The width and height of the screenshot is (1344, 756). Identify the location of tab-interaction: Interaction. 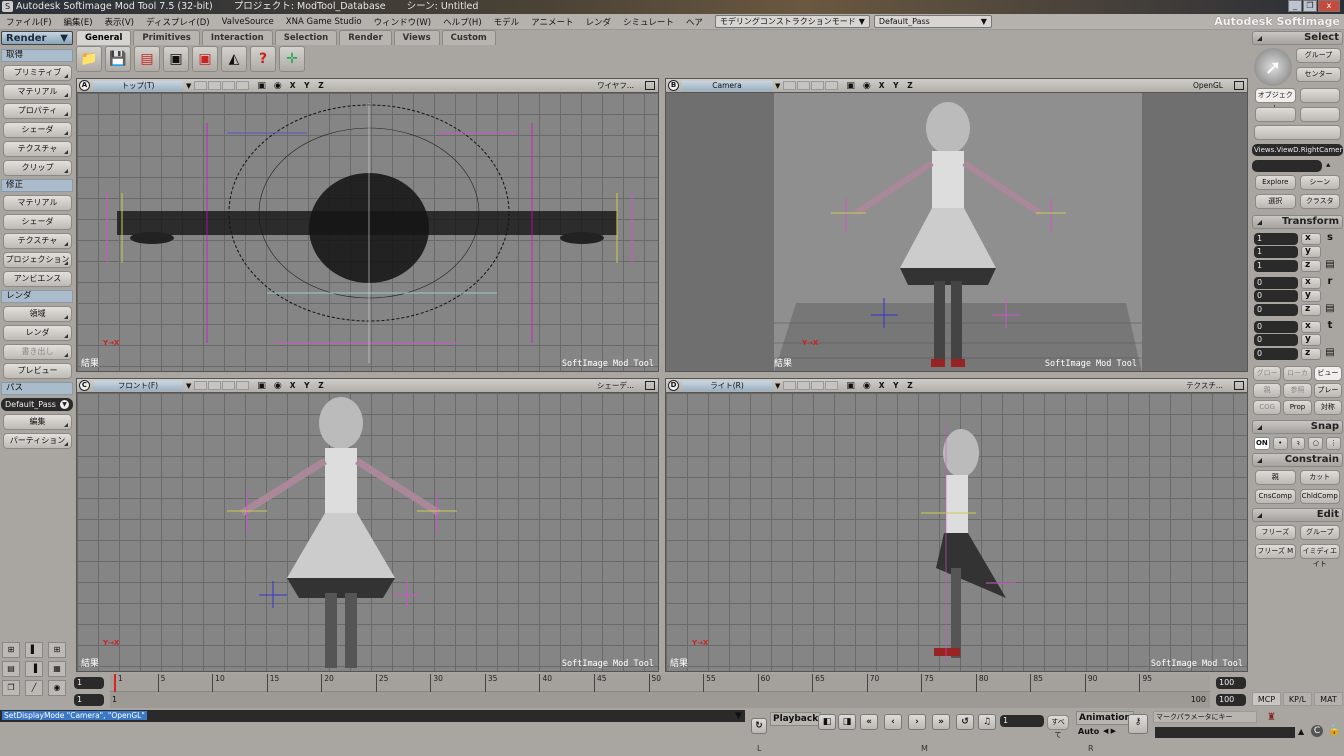
(237, 37).